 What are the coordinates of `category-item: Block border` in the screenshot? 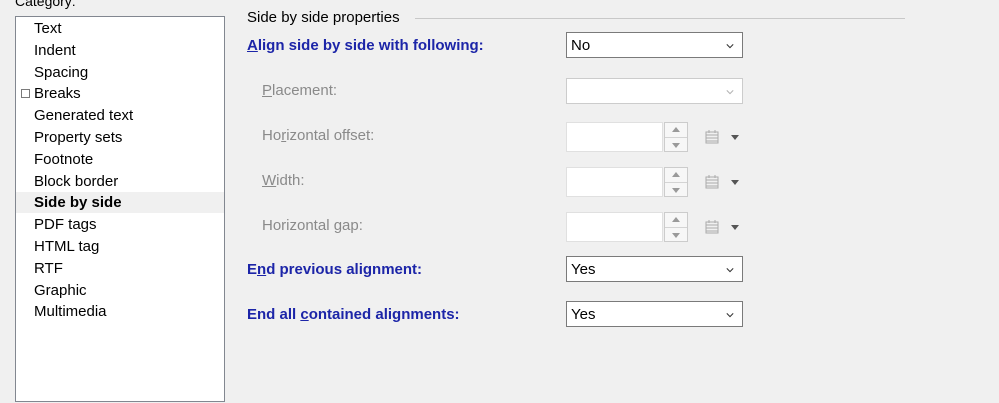 It's located at (120, 181).